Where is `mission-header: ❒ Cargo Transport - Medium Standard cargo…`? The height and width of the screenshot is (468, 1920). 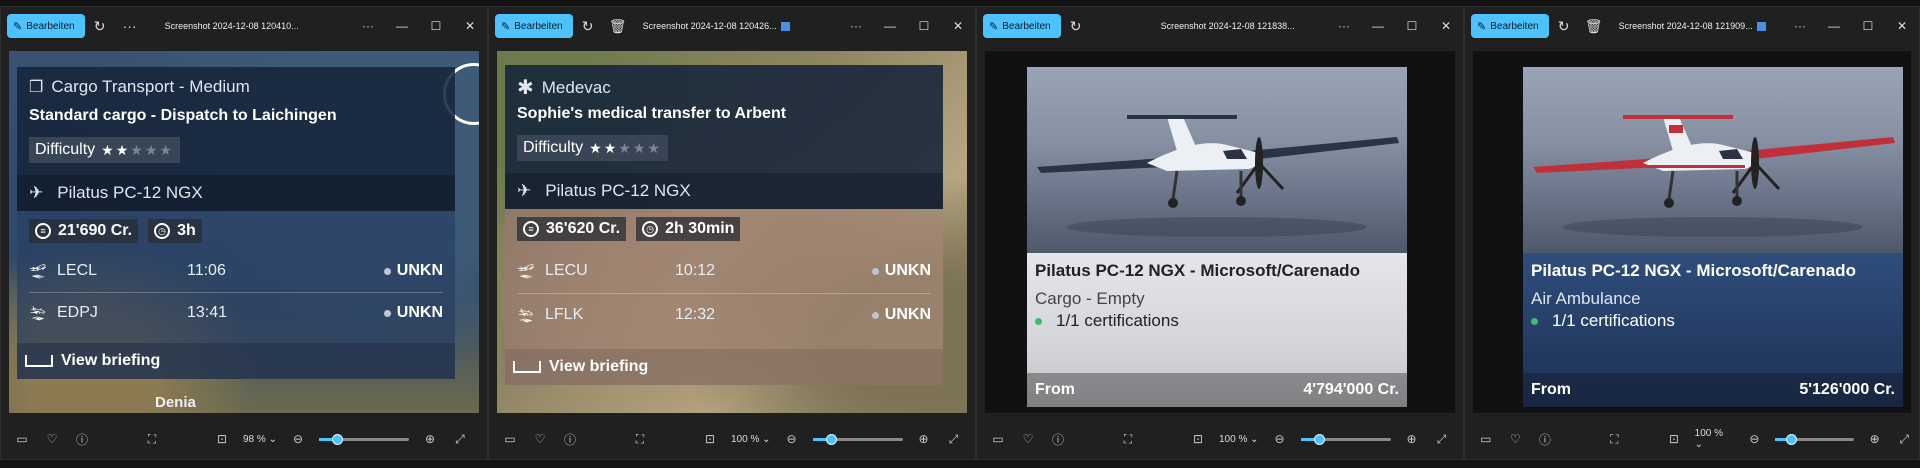 mission-header: ❒ Cargo Transport - Medium Standard cargo… is located at coordinates (236, 121).